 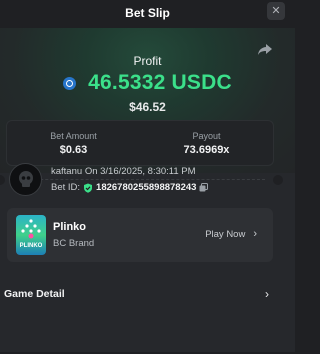 What do you see at coordinates (206, 149) in the screenshot?
I see `payout-value: 73.6969x` at bounding box center [206, 149].